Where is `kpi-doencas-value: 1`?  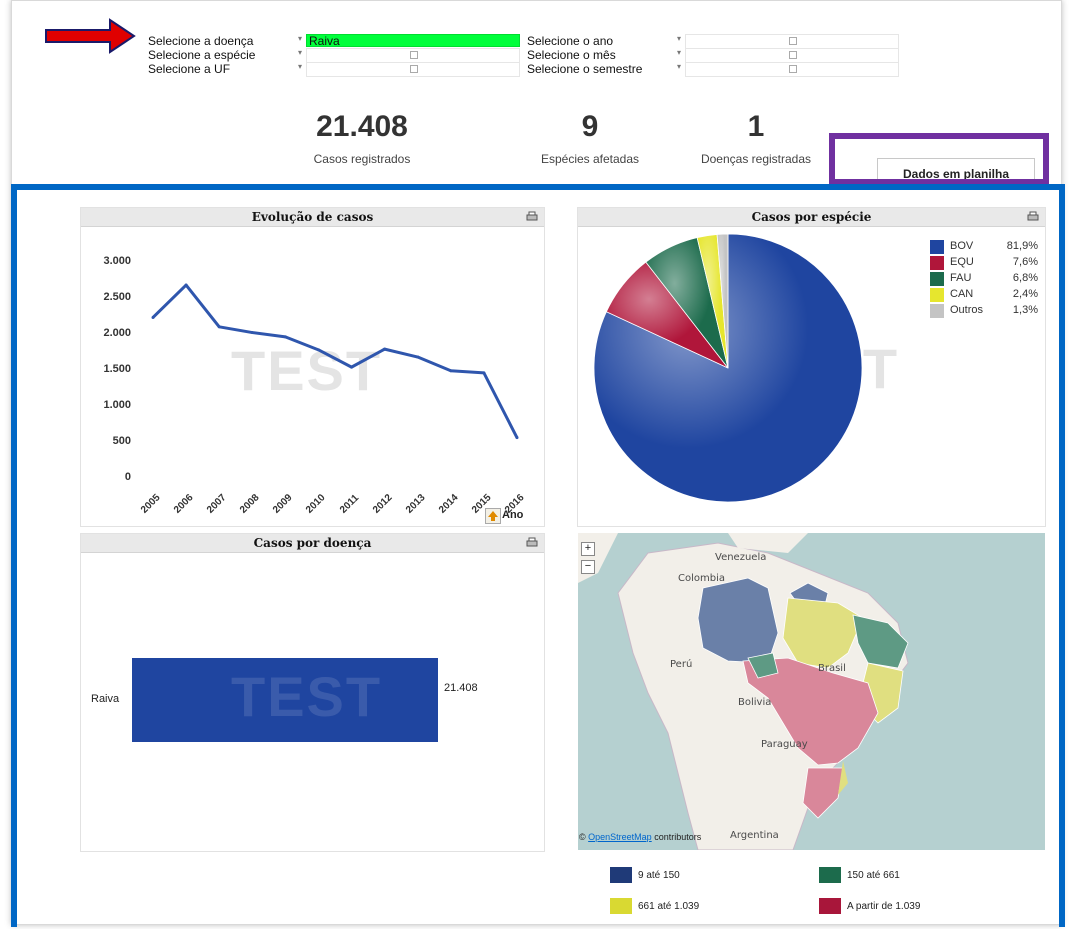 kpi-doencas-value: 1 is located at coordinates (756, 126).